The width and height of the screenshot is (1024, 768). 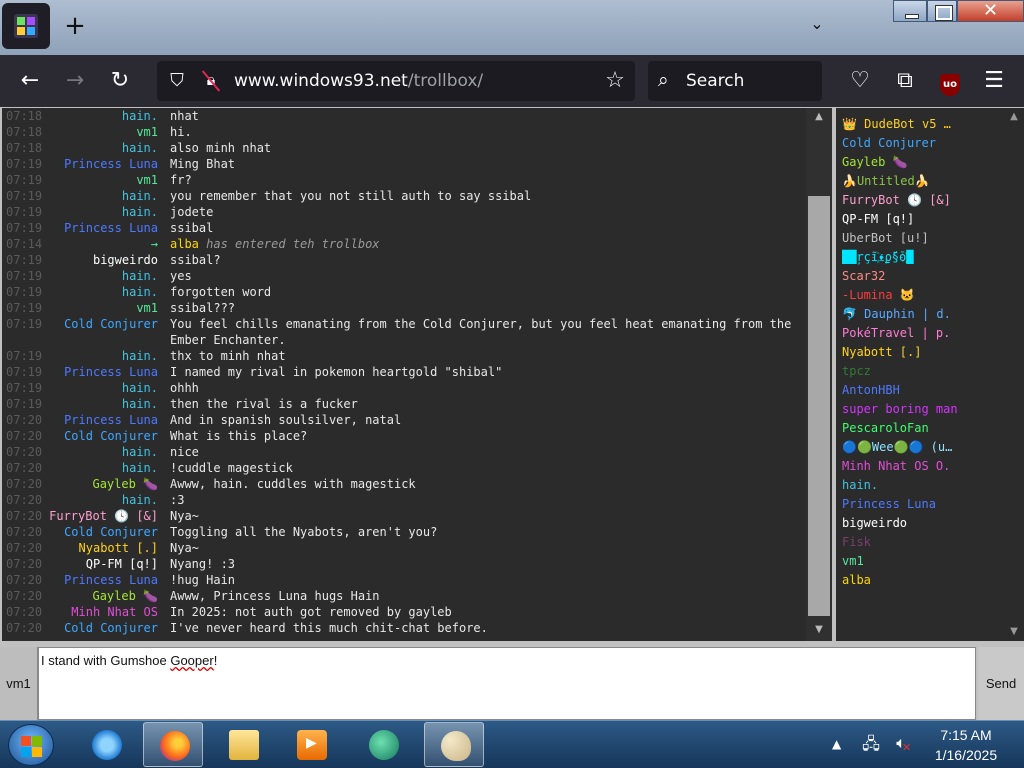 What do you see at coordinates (900, 542) in the screenshot?
I see `user-list-item: Fisk` at bounding box center [900, 542].